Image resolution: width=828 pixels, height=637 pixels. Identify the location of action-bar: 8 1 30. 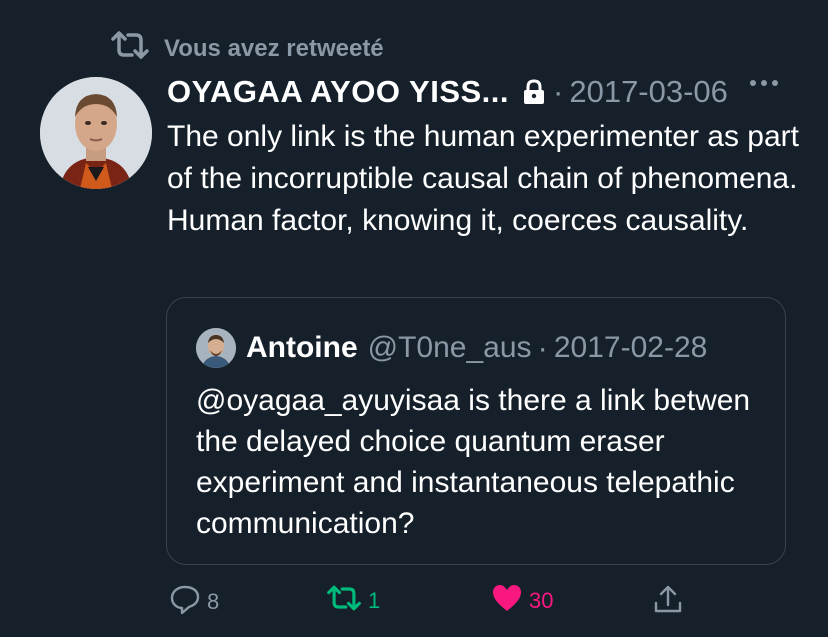
(414, 603).